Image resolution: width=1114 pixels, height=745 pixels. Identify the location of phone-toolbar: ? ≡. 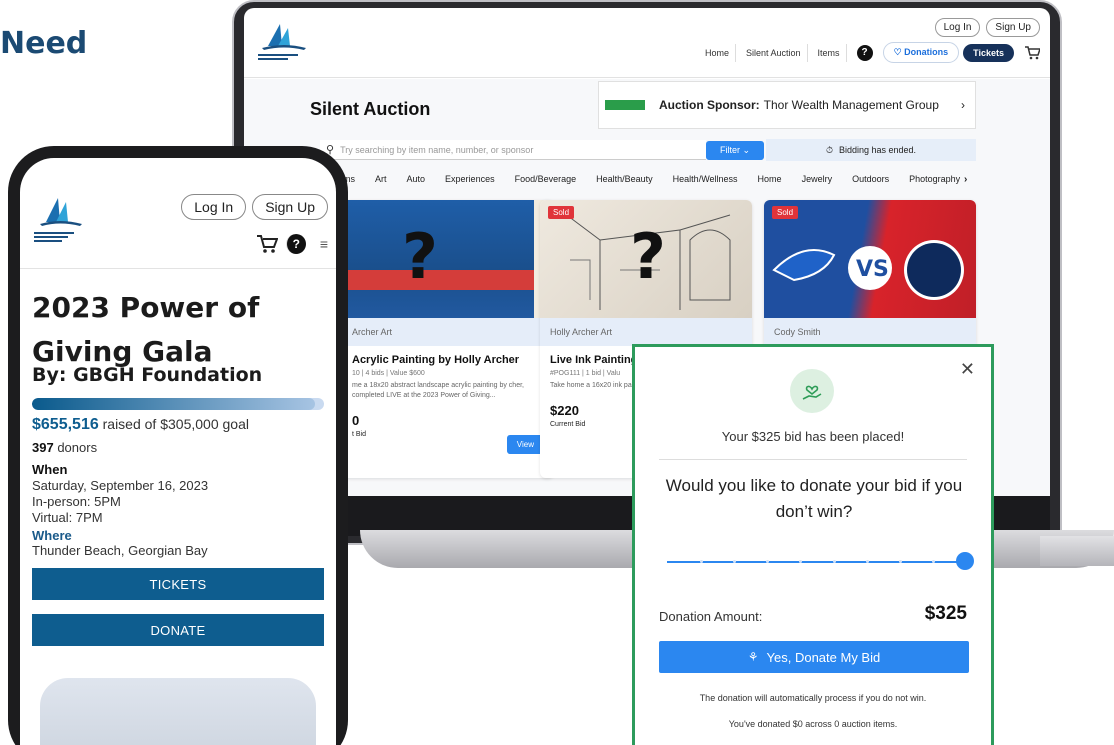
(292, 244).